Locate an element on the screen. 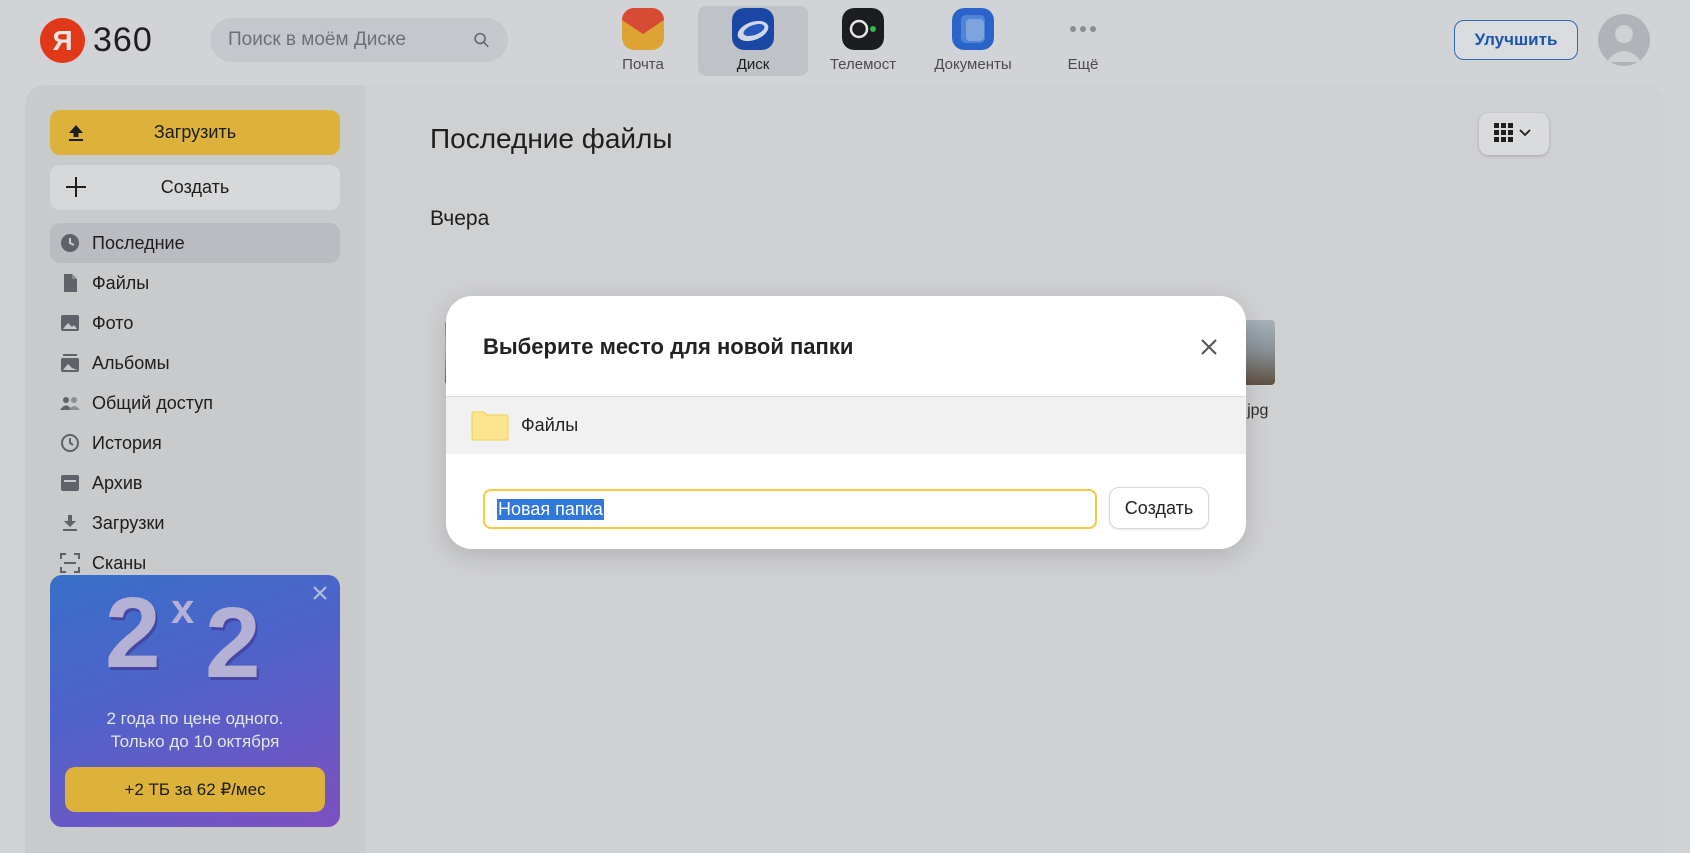 This screenshot has width=1690, height=853. close-icon is located at coordinates (1209, 347).